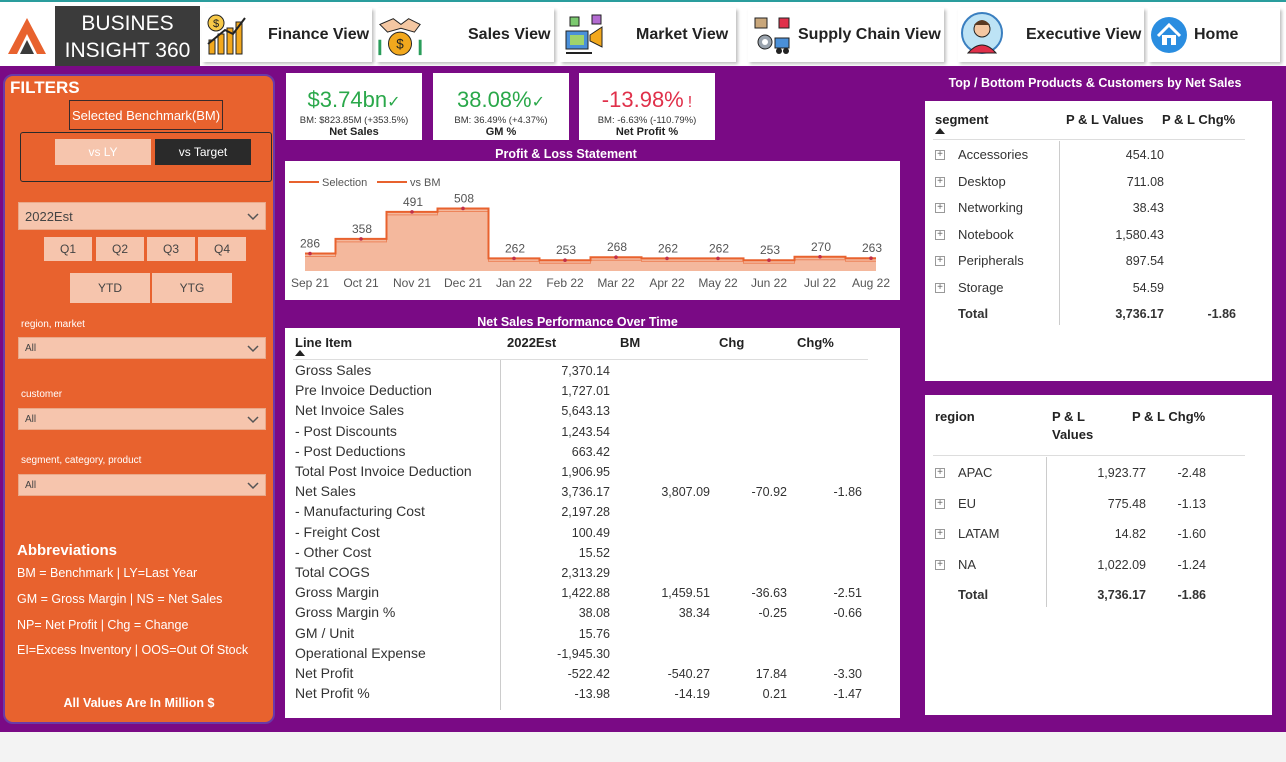 Image resolution: width=1286 pixels, height=762 pixels. Describe the element at coordinates (68, 249) in the screenshot. I see `quarter-q1-button: Q1` at that location.